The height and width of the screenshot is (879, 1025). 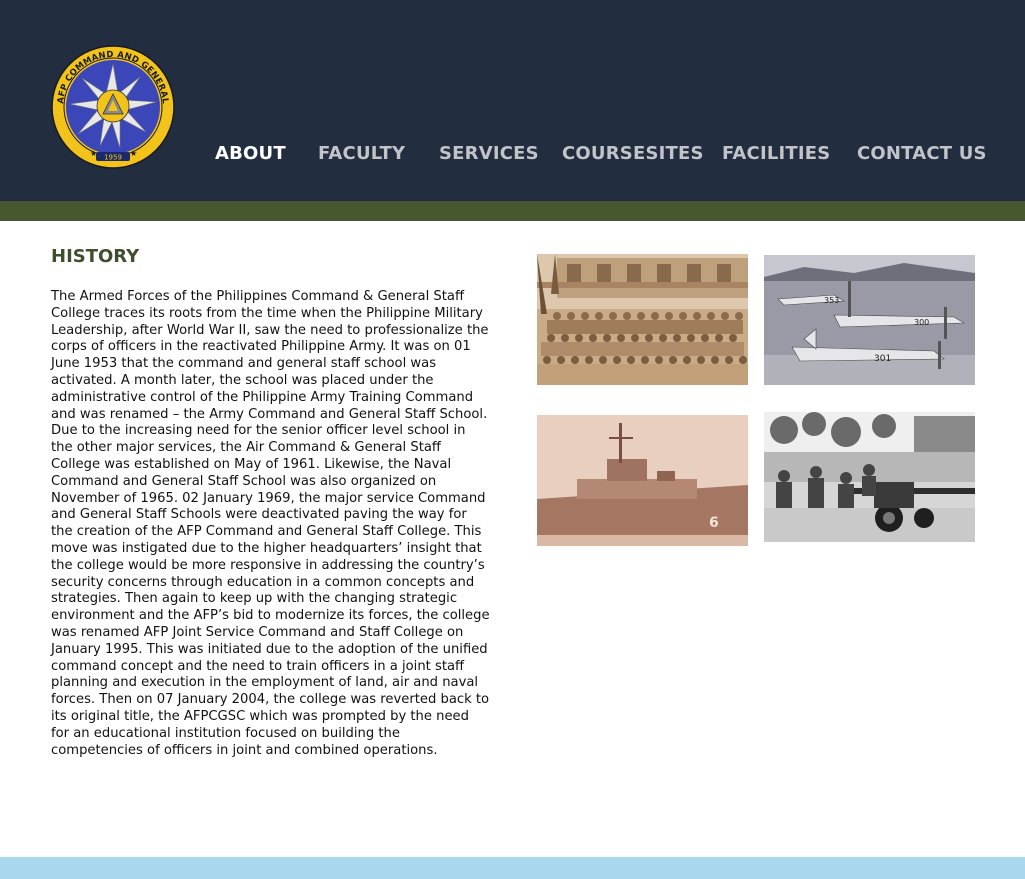 What do you see at coordinates (361, 153) in the screenshot?
I see `nav-faculty: FACULTY` at bounding box center [361, 153].